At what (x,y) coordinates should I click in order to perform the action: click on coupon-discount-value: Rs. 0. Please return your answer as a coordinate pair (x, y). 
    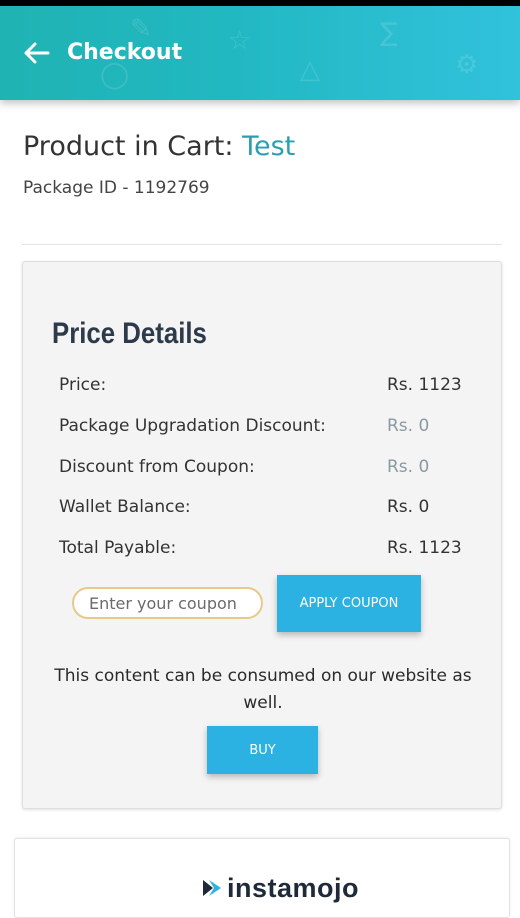
    Looking at the image, I should click on (408, 467).